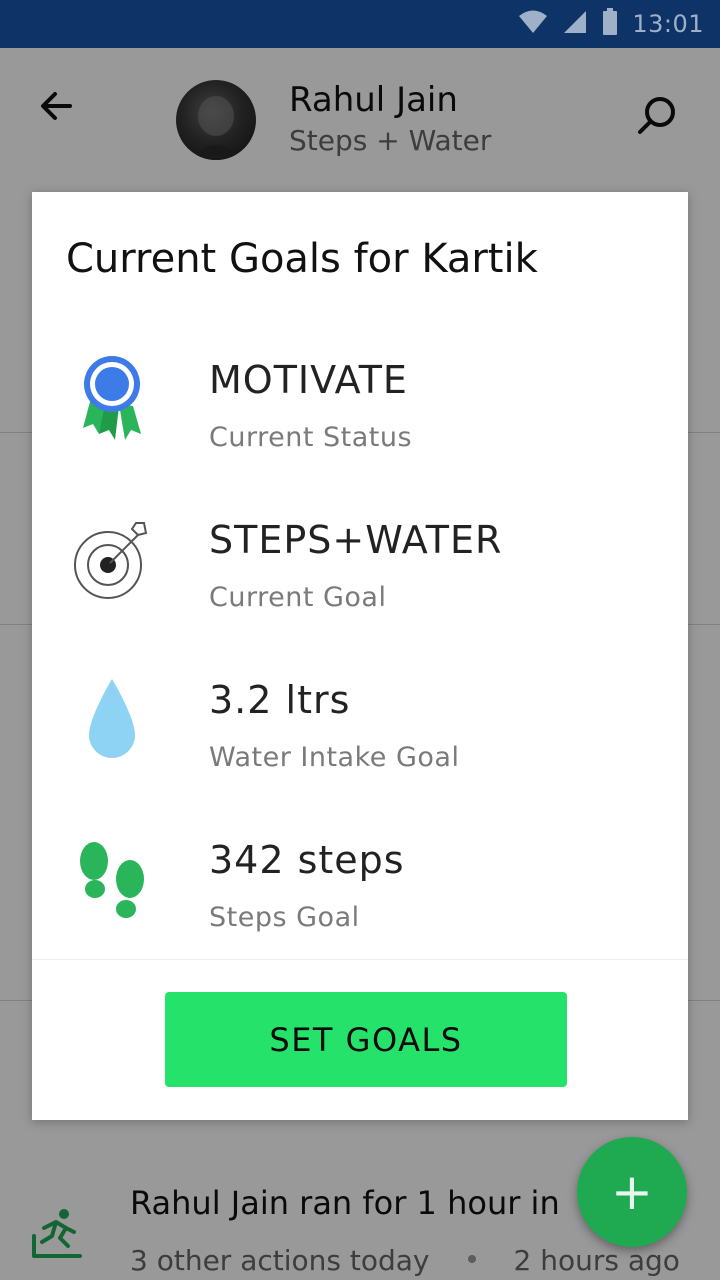  What do you see at coordinates (112, 559) in the screenshot?
I see `target-icon` at bounding box center [112, 559].